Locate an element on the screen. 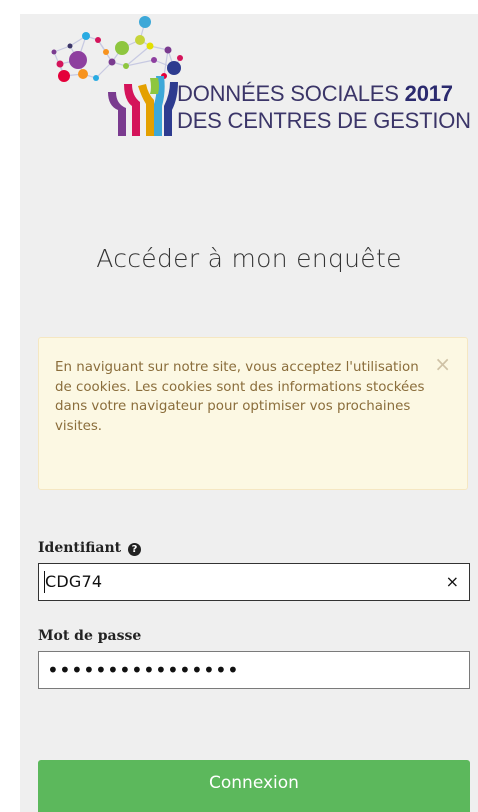  logo-text-line1: DONNÉES SOCIALES 2017 is located at coordinates (315, 94).